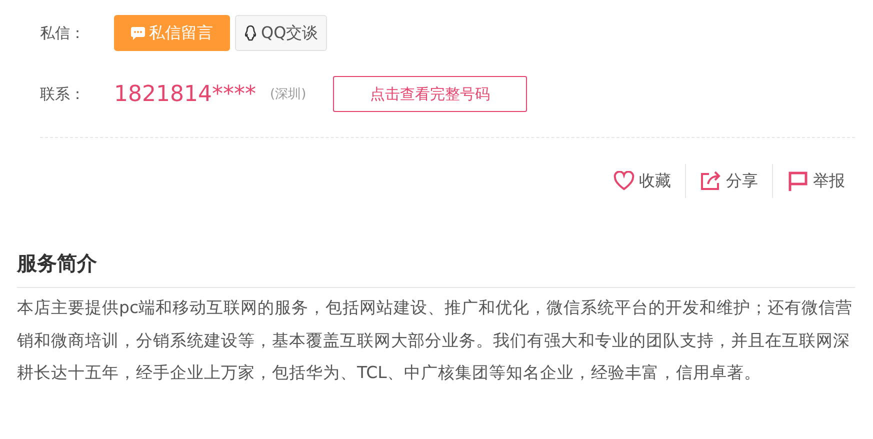 Image resolution: width=873 pixels, height=439 pixels. I want to click on heart-icon, so click(624, 181).